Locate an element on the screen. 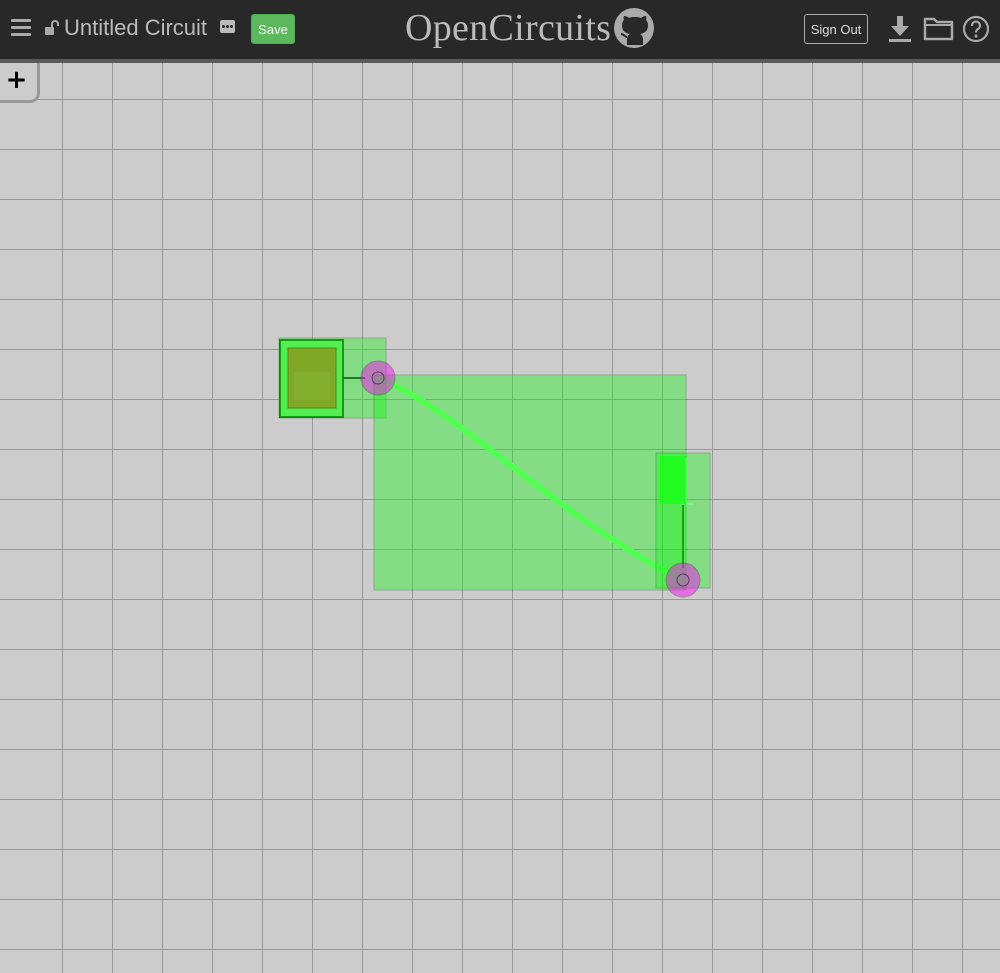 This screenshot has width=1000, height=973. save-button: Save is located at coordinates (273, 29).